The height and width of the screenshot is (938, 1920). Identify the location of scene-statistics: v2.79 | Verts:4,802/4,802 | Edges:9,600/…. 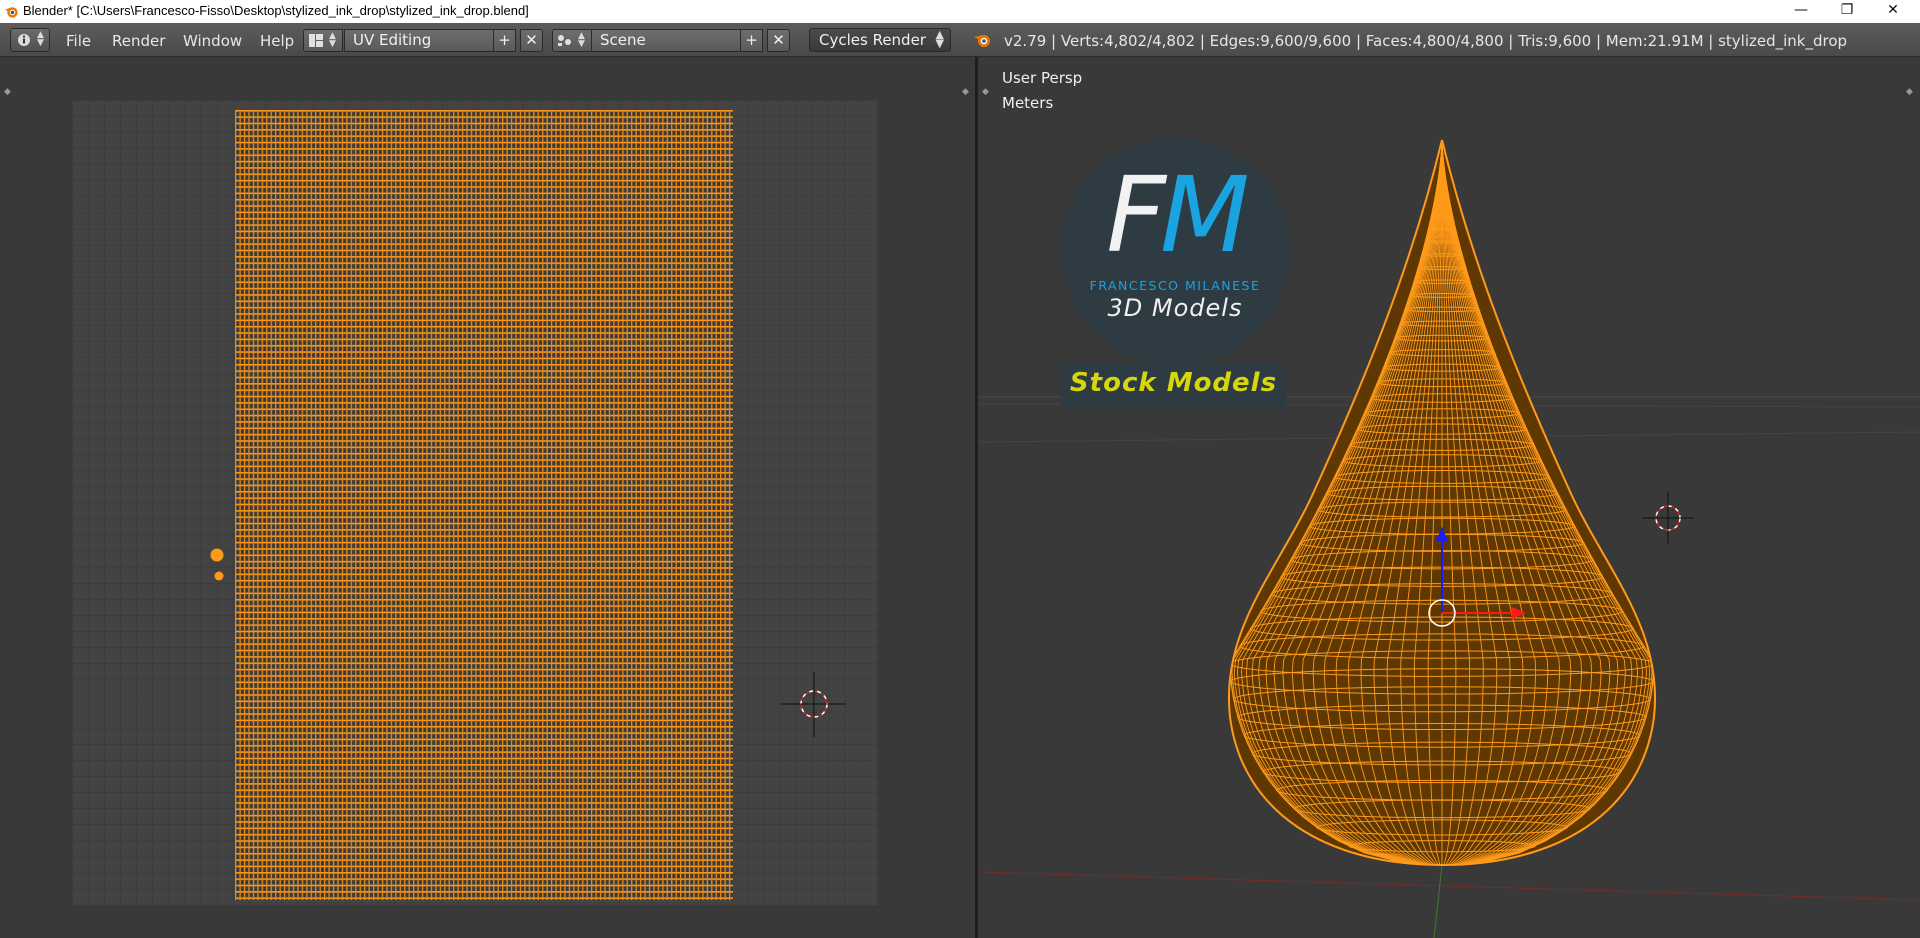
(1426, 41).